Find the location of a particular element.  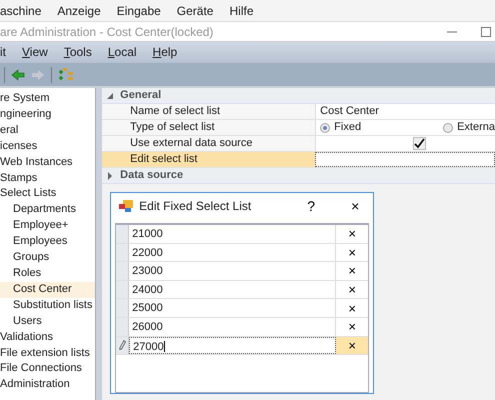

radio-label: Externa is located at coordinates (476, 127).